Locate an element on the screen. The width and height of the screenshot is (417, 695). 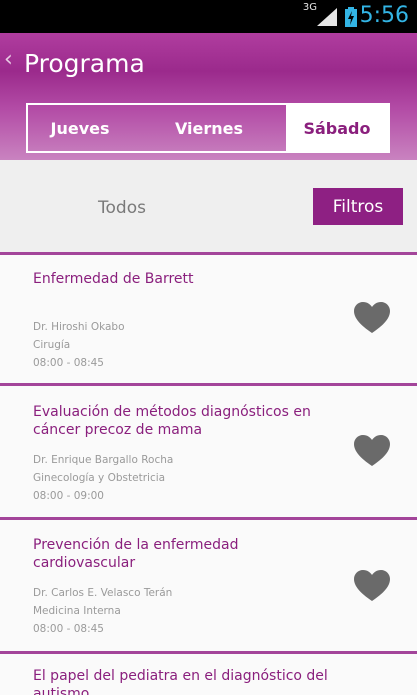
session-title: Enfermedad de Barrett is located at coordinates (113, 279).